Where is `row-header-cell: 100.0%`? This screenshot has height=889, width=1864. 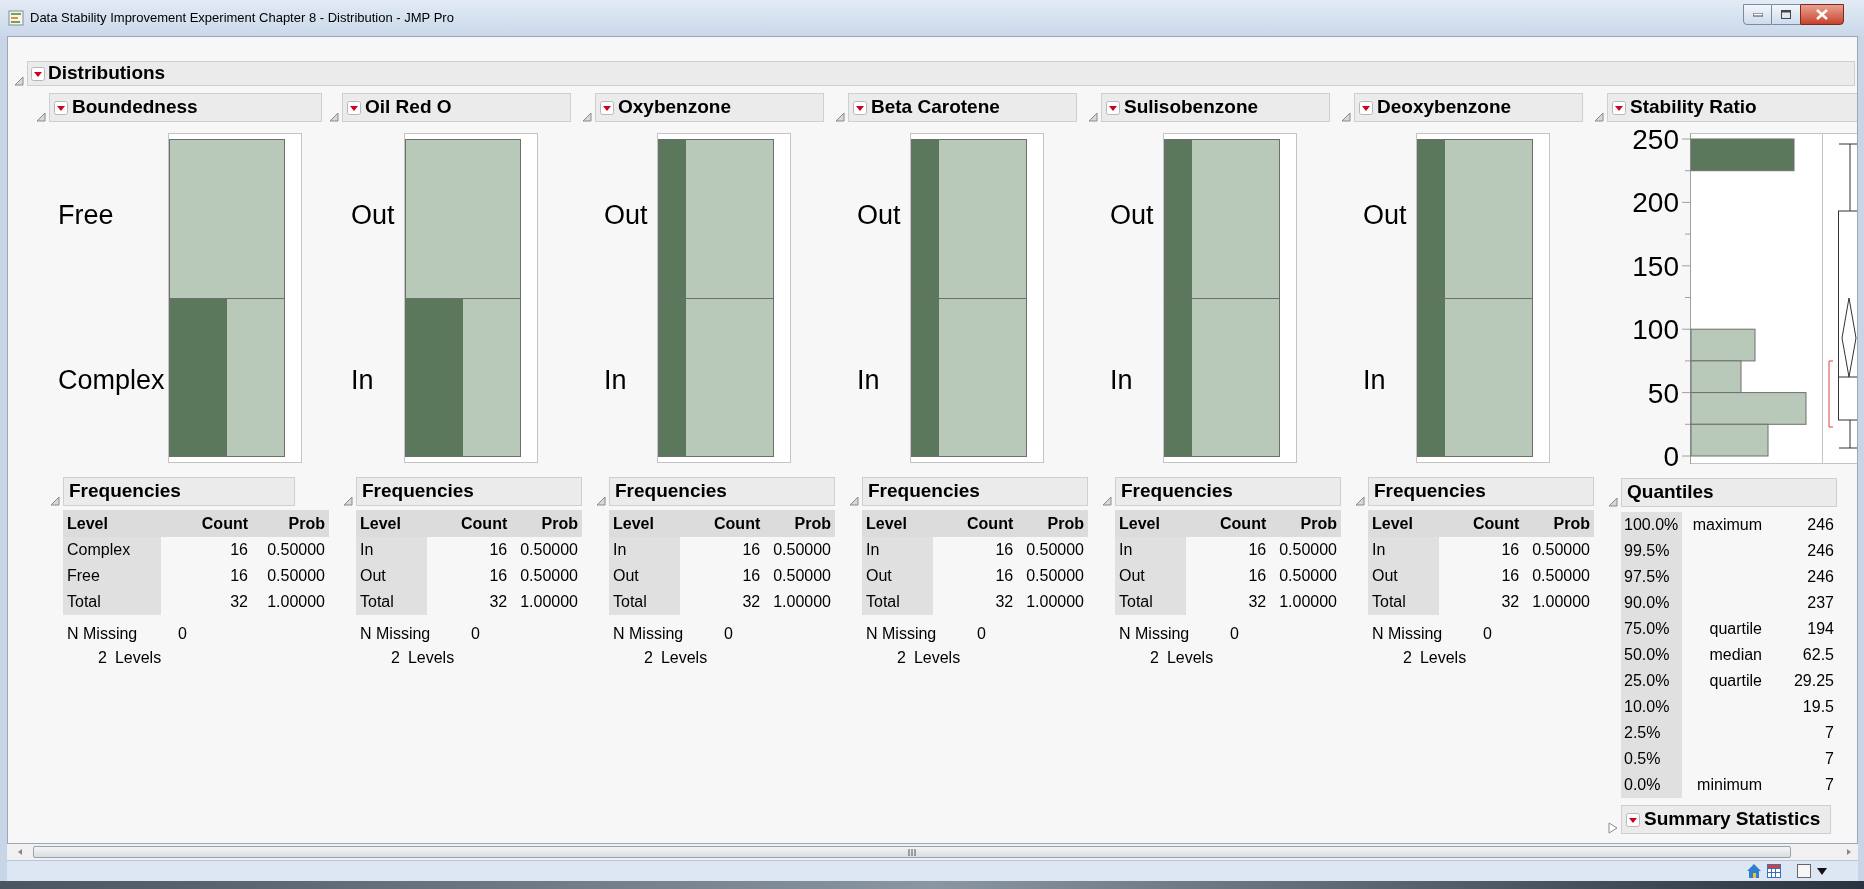 row-header-cell: 100.0% is located at coordinates (1651, 525).